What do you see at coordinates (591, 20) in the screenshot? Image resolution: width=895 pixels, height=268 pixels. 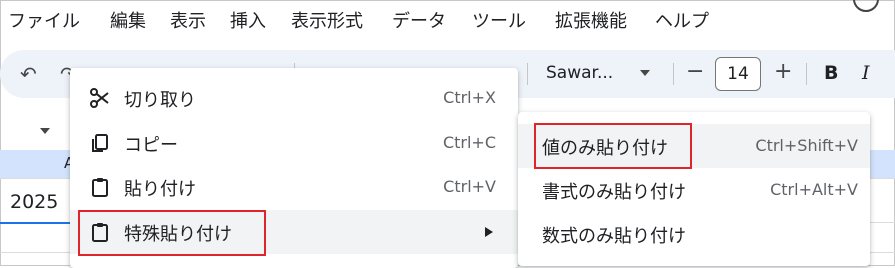 I see `menu-extensions: 拡張機能` at bounding box center [591, 20].